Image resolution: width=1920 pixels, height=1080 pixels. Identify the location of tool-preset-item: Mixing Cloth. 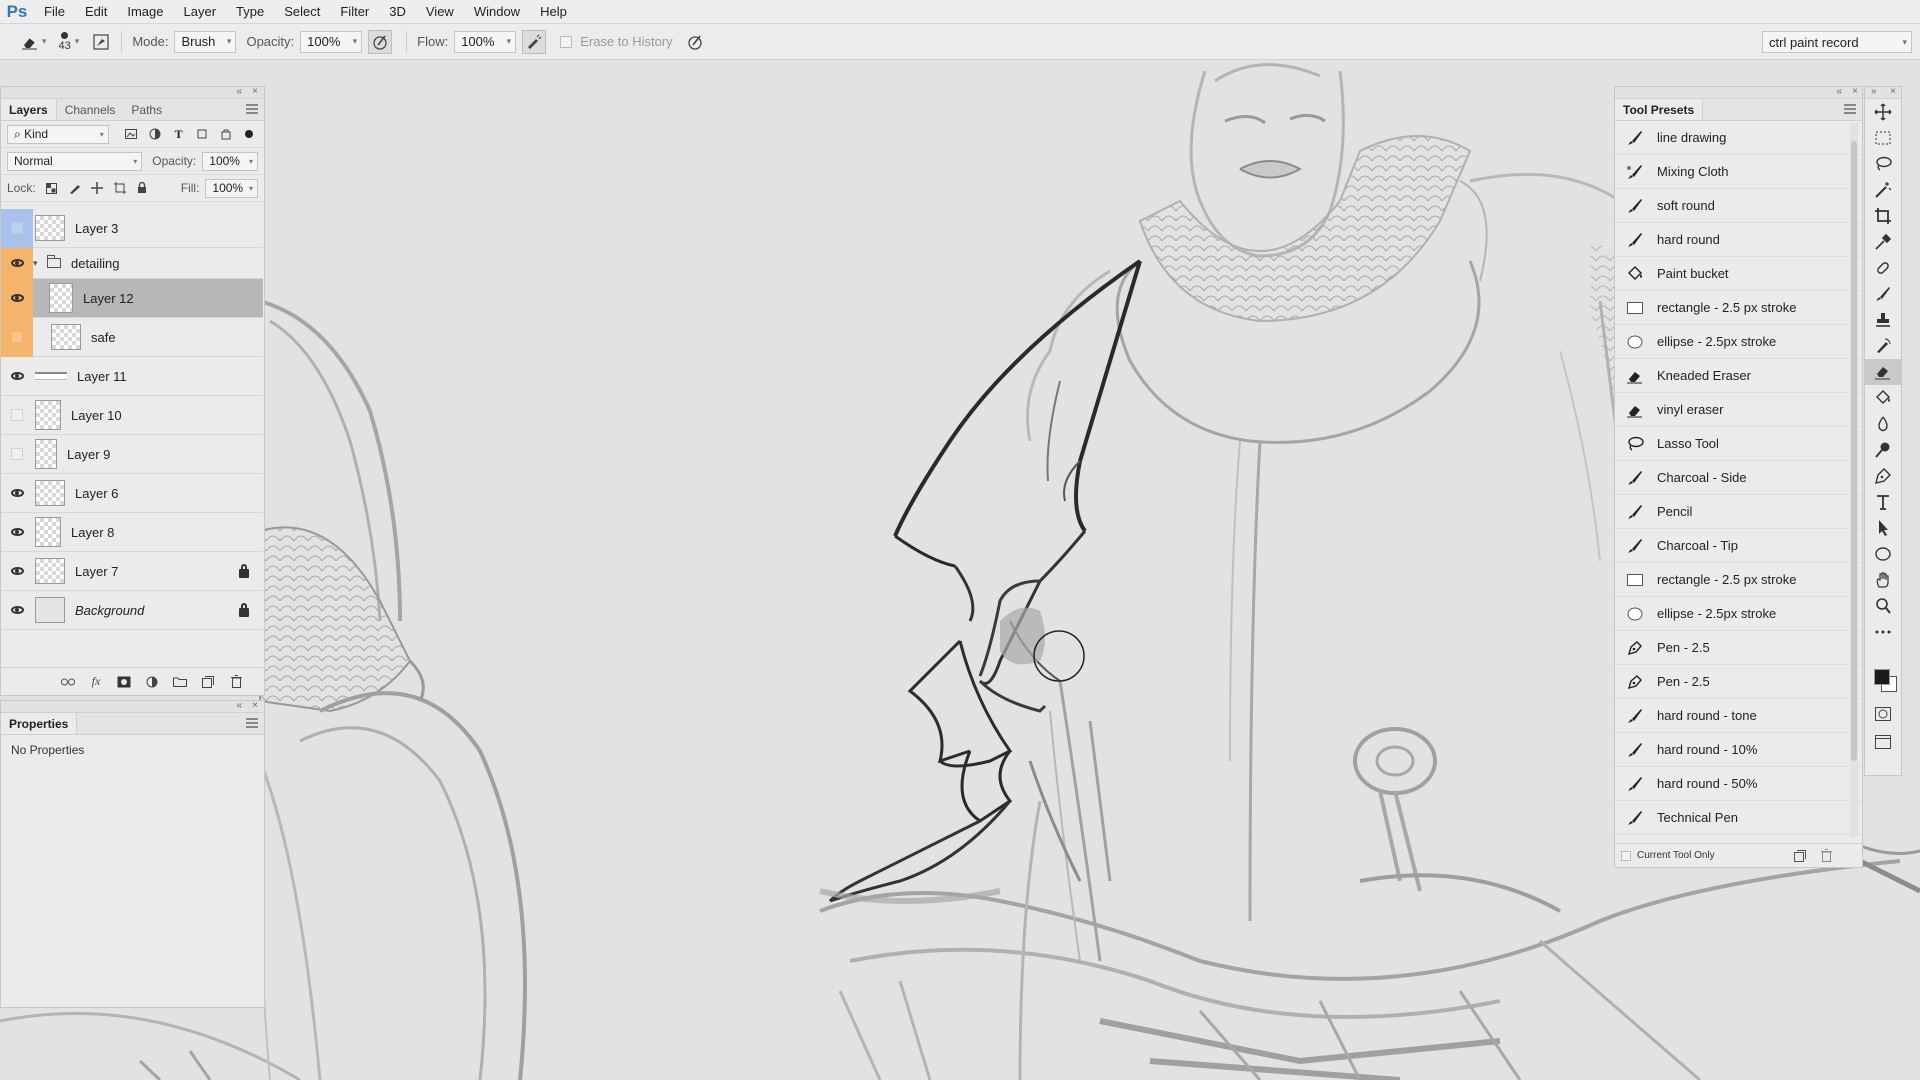
(1738, 172).